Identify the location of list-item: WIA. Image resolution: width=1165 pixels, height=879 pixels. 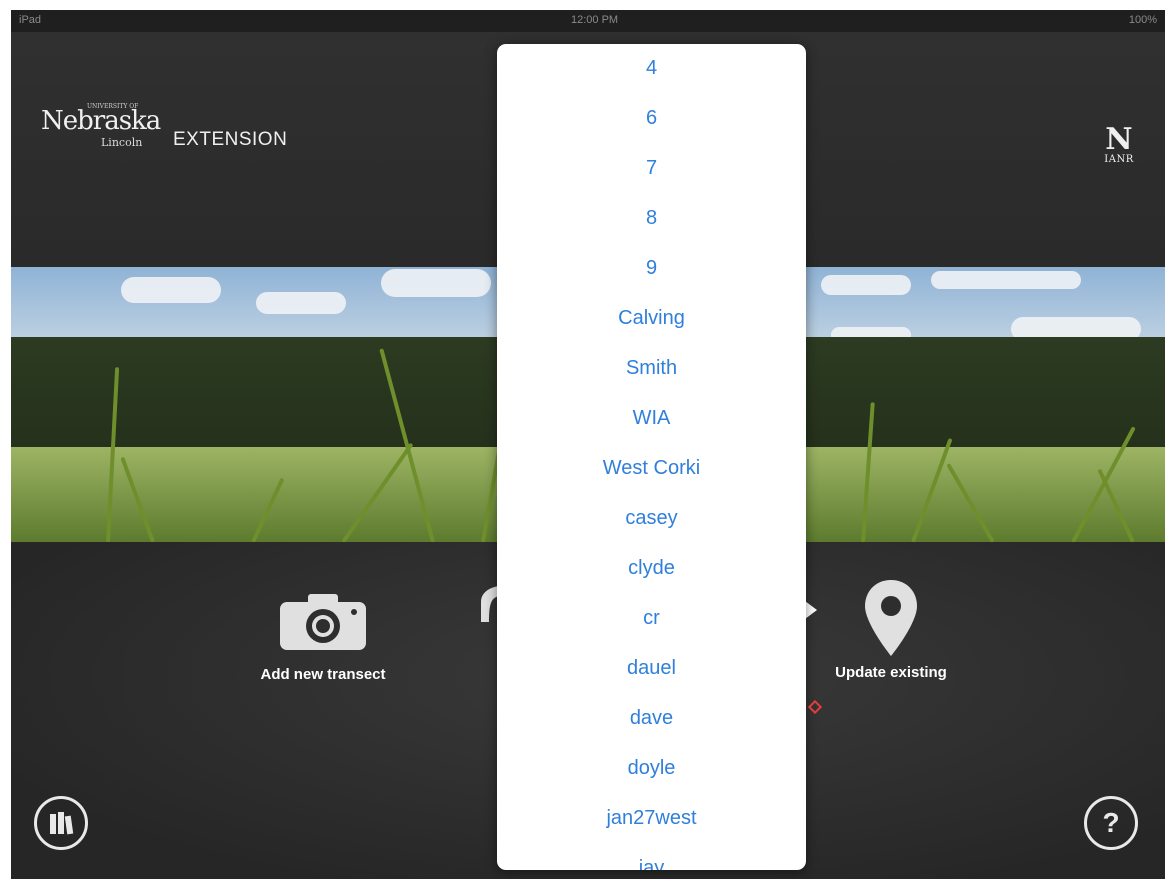
(651, 428).